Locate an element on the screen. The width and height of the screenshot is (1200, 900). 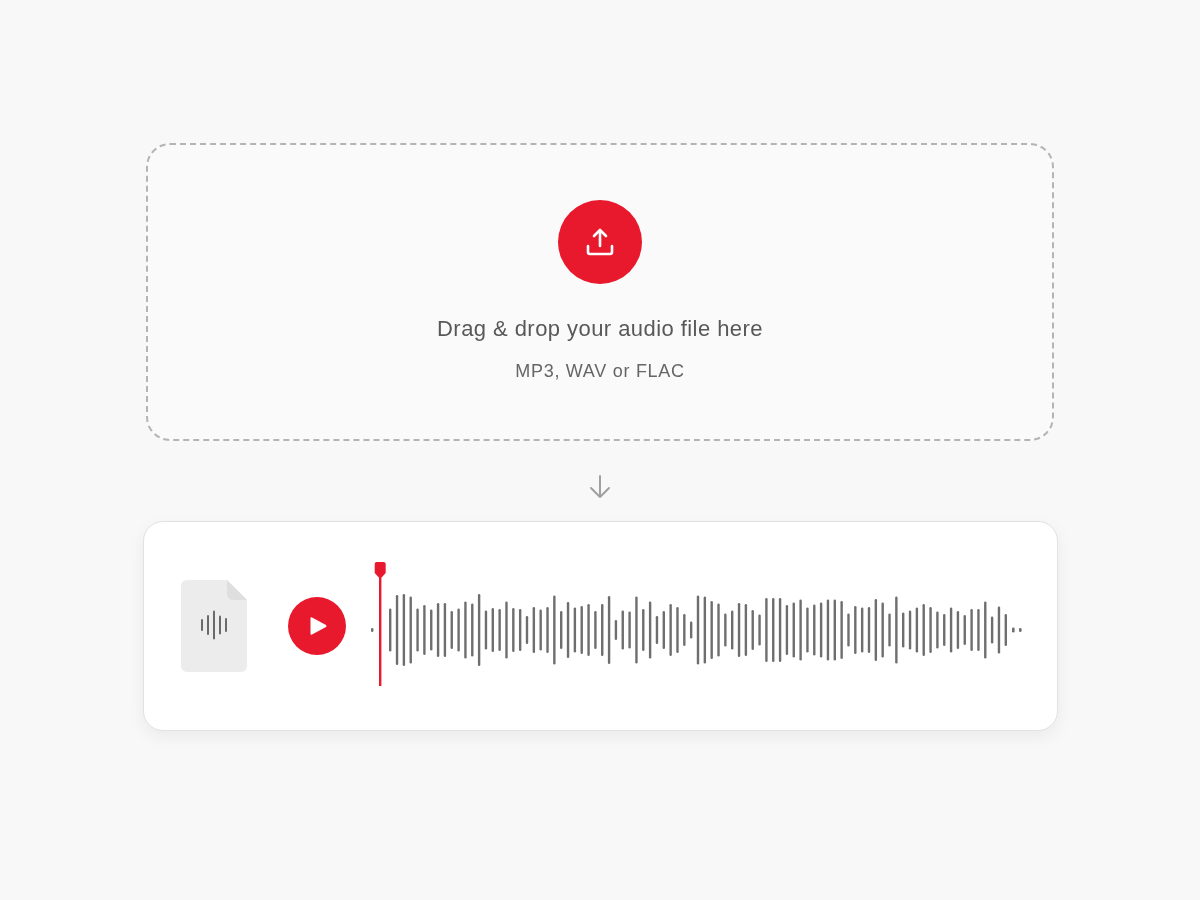
play-button is located at coordinates (316, 626).